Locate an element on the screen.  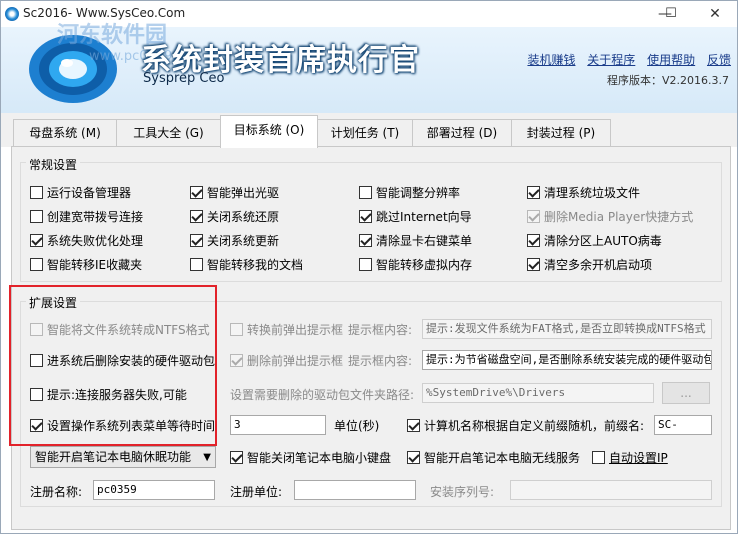
cb-clear-gpu-menu: 清除显卡右键菜单 is located at coordinates (415, 240).